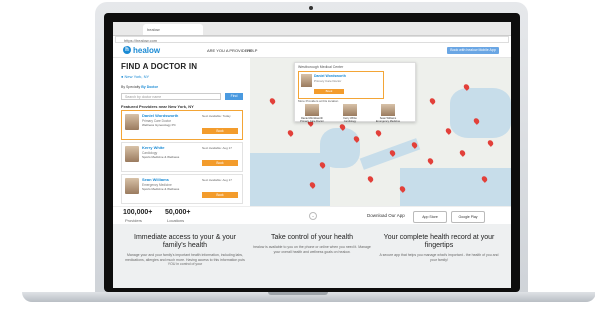  What do you see at coordinates (160, 115) in the screenshot?
I see `doctor-name: Daniel Wordsworth` at bounding box center [160, 115].